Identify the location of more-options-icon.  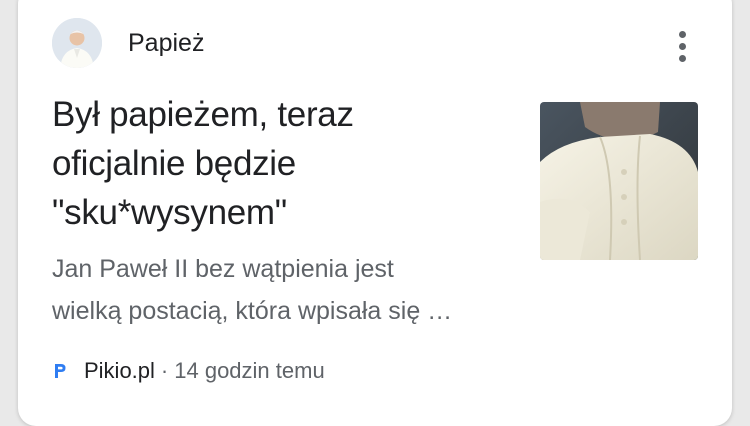
(682, 46).